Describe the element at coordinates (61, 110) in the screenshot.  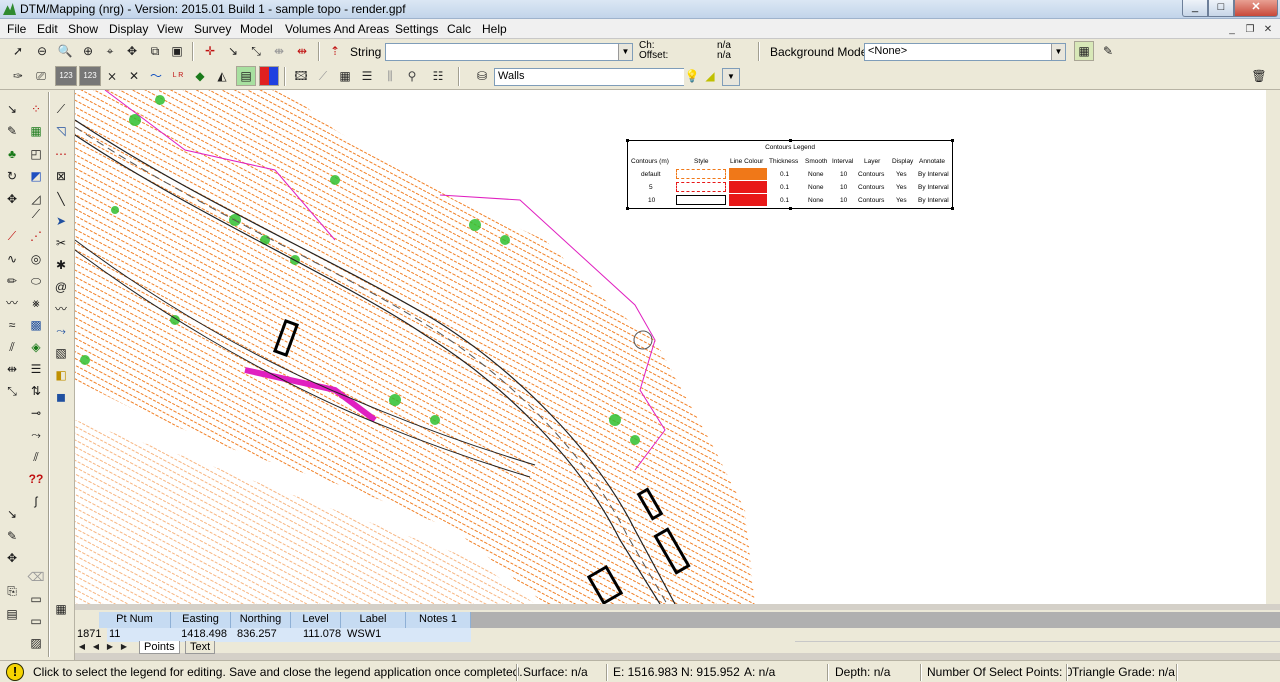
I see `draw-polyline-icon: ⟋` at that location.